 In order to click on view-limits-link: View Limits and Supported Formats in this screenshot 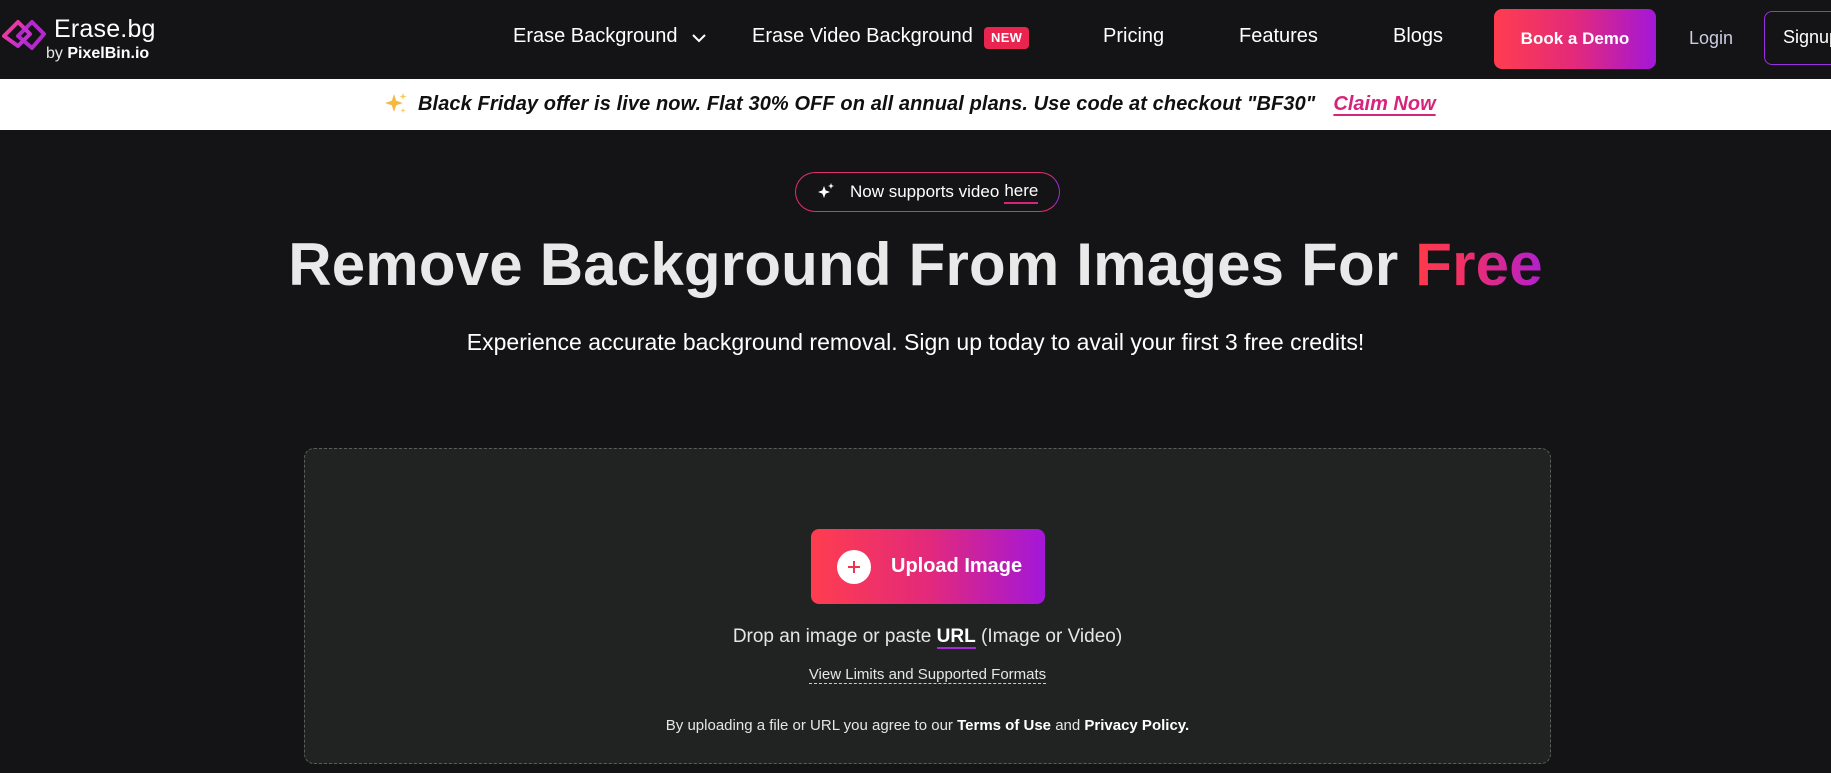, I will do `click(927, 675)`.